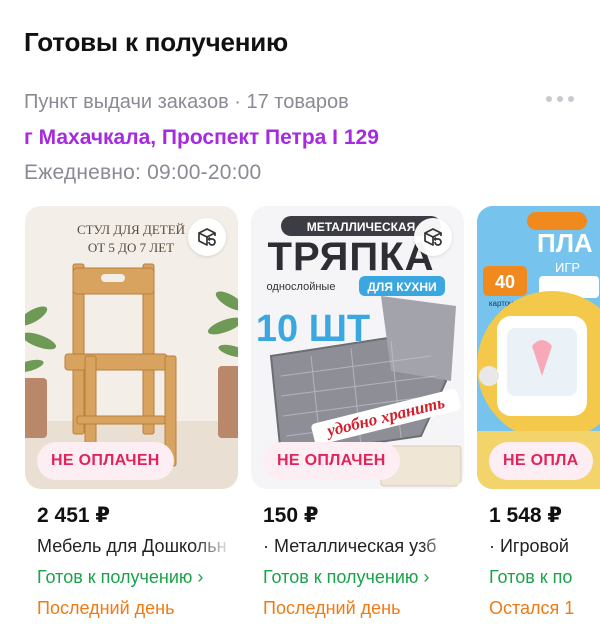 The image size is (600, 643). I want to click on game-caption-1: ПЛА, so click(565, 243).